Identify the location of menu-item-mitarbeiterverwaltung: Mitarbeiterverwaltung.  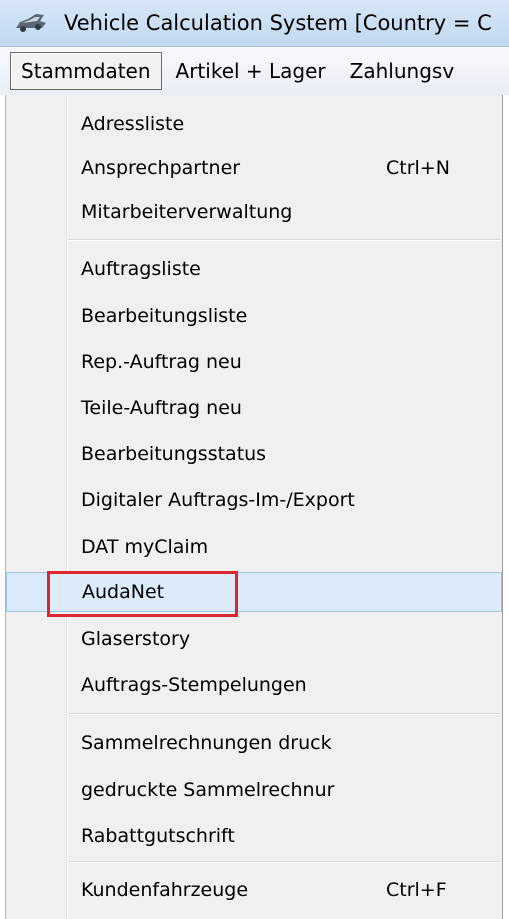
(254, 212).